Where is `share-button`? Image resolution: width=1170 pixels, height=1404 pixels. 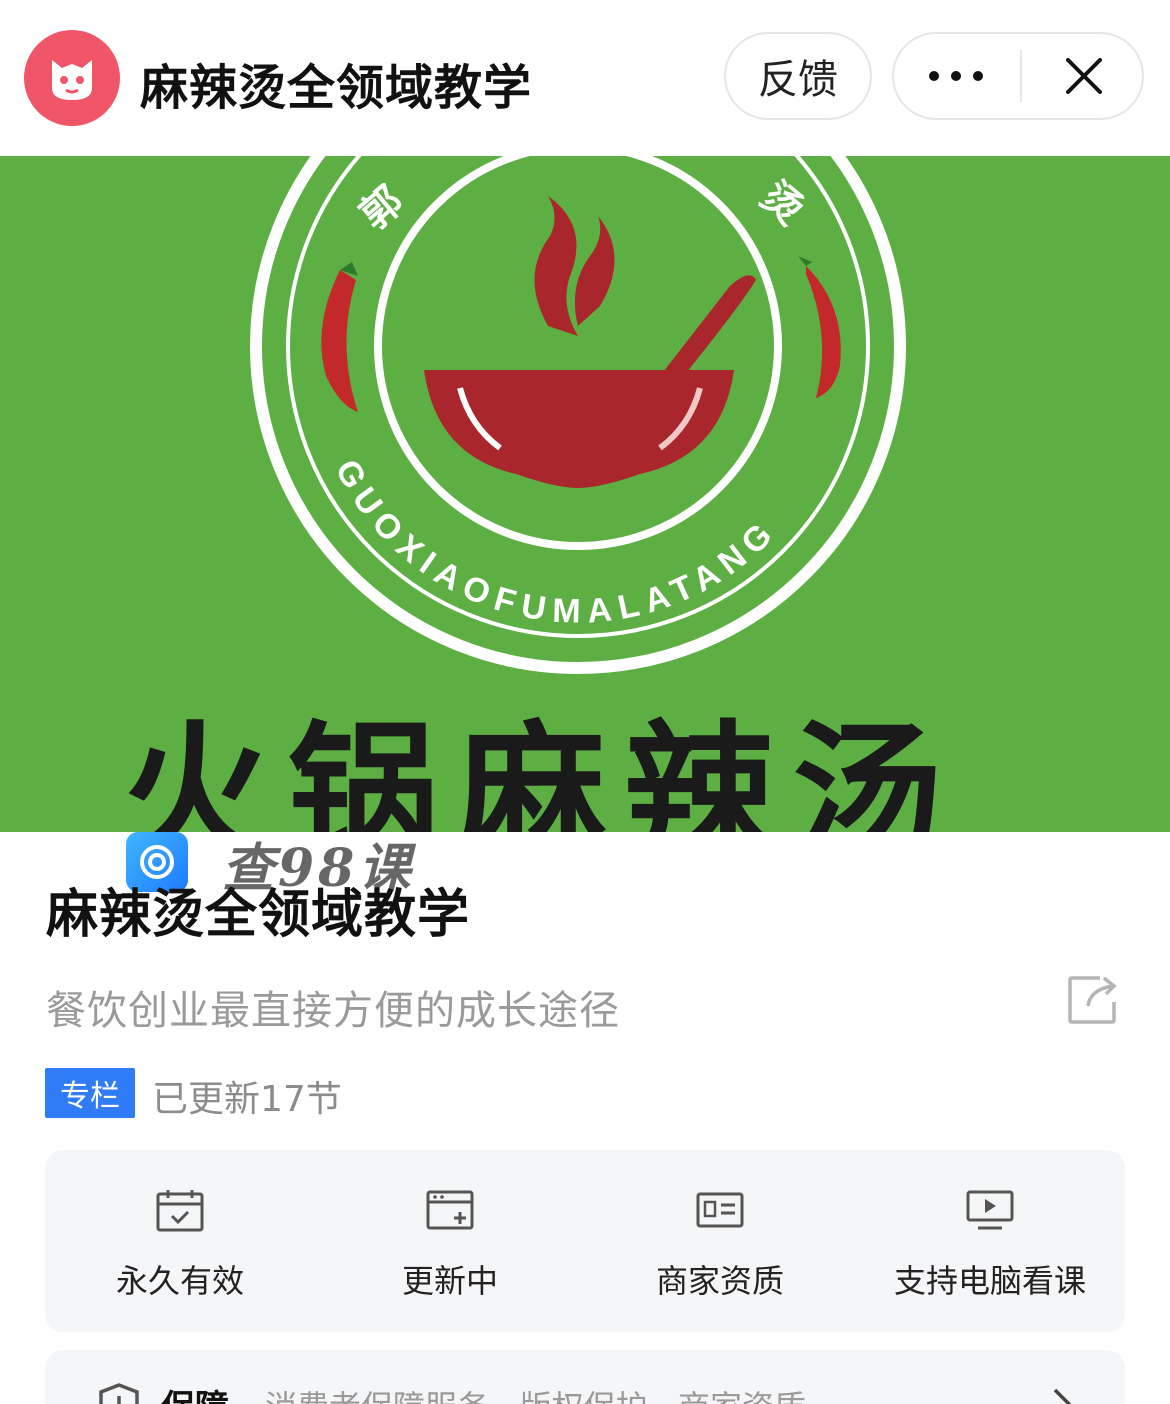 share-button is located at coordinates (1094, 1000).